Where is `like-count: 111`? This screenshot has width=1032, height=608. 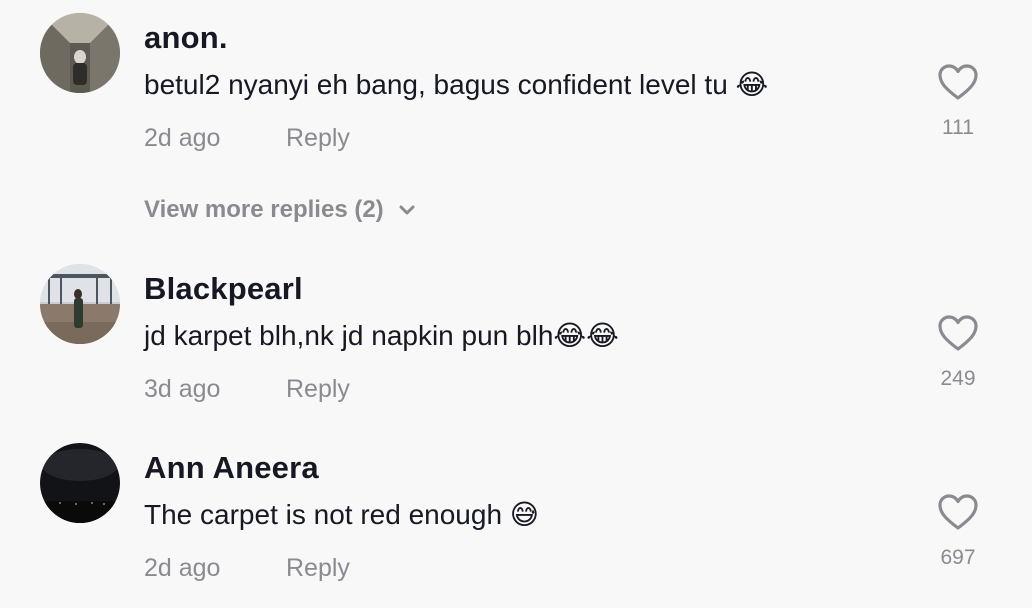 like-count: 111 is located at coordinates (958, 127).